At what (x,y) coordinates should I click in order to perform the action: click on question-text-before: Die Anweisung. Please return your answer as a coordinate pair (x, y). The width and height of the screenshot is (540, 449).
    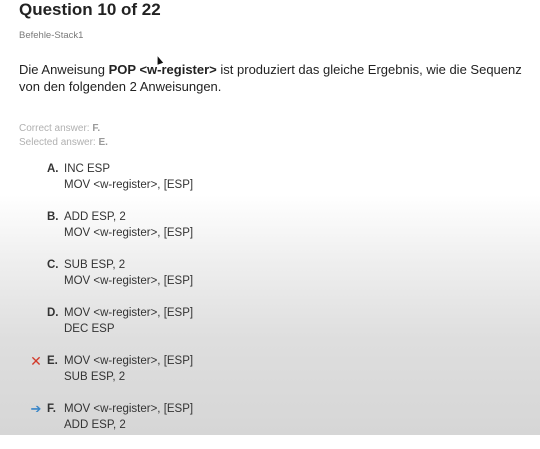
    Looking at the image, I should click on (64, 69).